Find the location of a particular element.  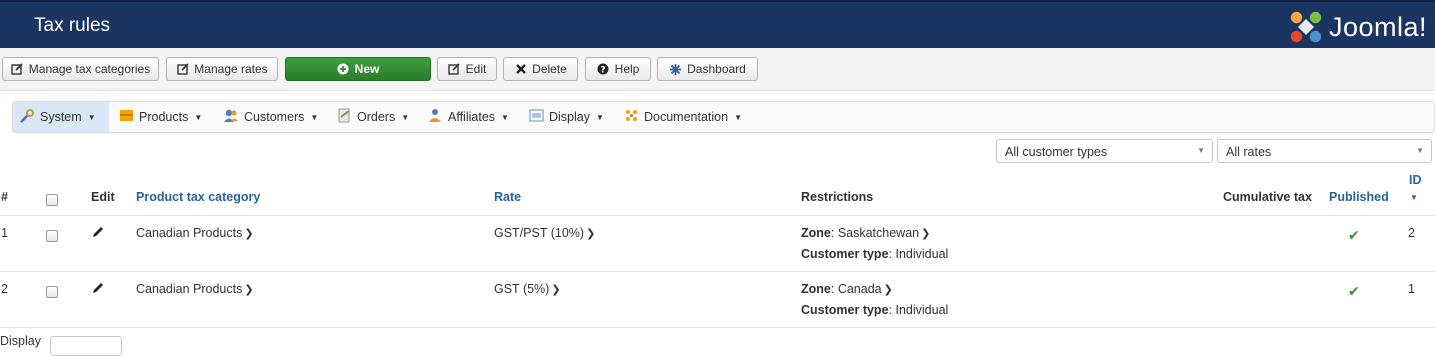

products-icon is located at coordinates (126, 117).